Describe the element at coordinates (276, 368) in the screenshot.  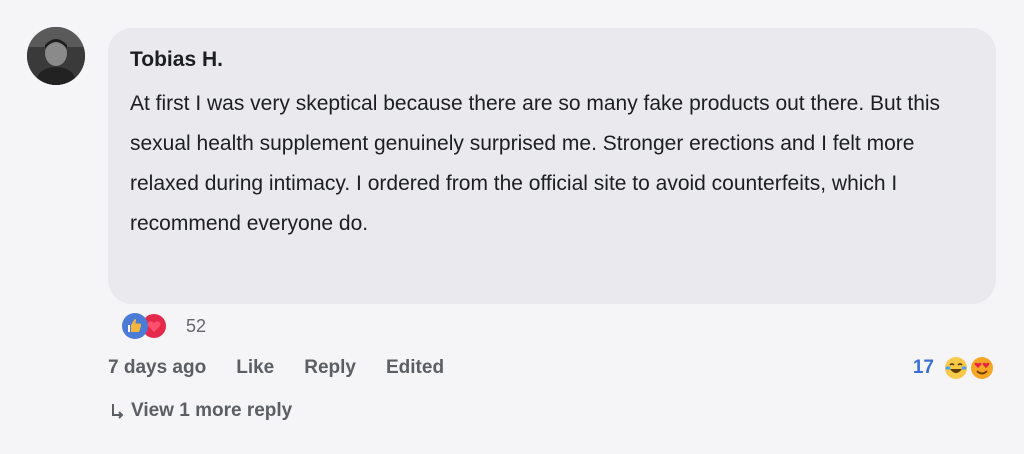
I see `comment-actions: 7 days ago Like Reply Edited` at that location.